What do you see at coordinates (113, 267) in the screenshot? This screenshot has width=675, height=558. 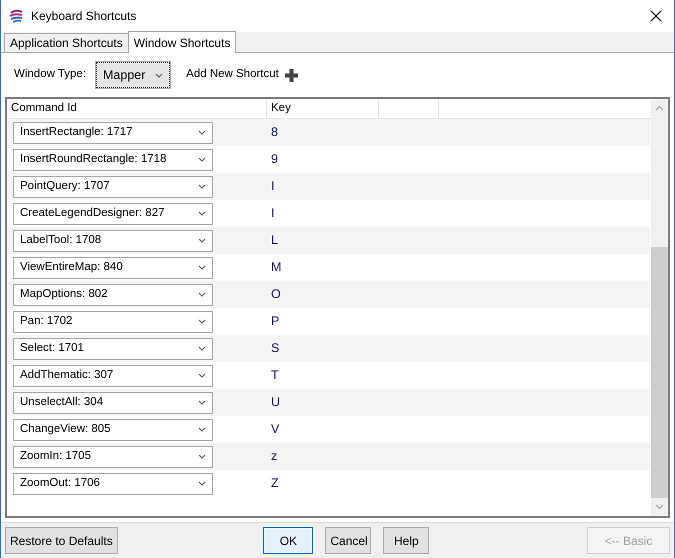 I see `command-dropdown: ViewEntireMap: 840` at bounding box center [113, 267].